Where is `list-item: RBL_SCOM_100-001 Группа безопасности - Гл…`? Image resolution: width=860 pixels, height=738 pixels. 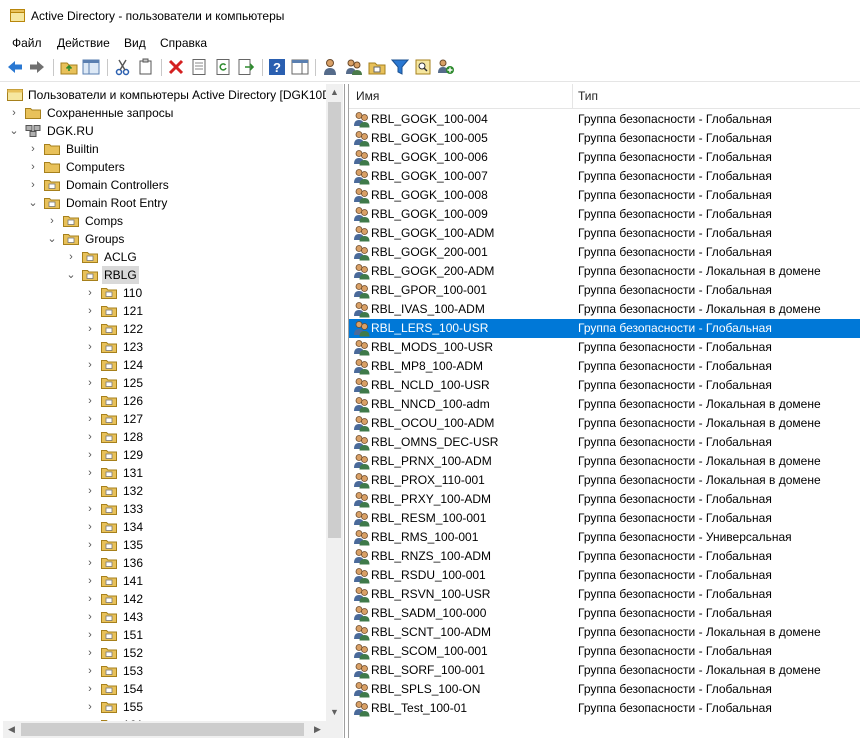
list-item: RBL_SCOM_100-001 Группа безопасности - Гл… is located at coordinates (604, 651).